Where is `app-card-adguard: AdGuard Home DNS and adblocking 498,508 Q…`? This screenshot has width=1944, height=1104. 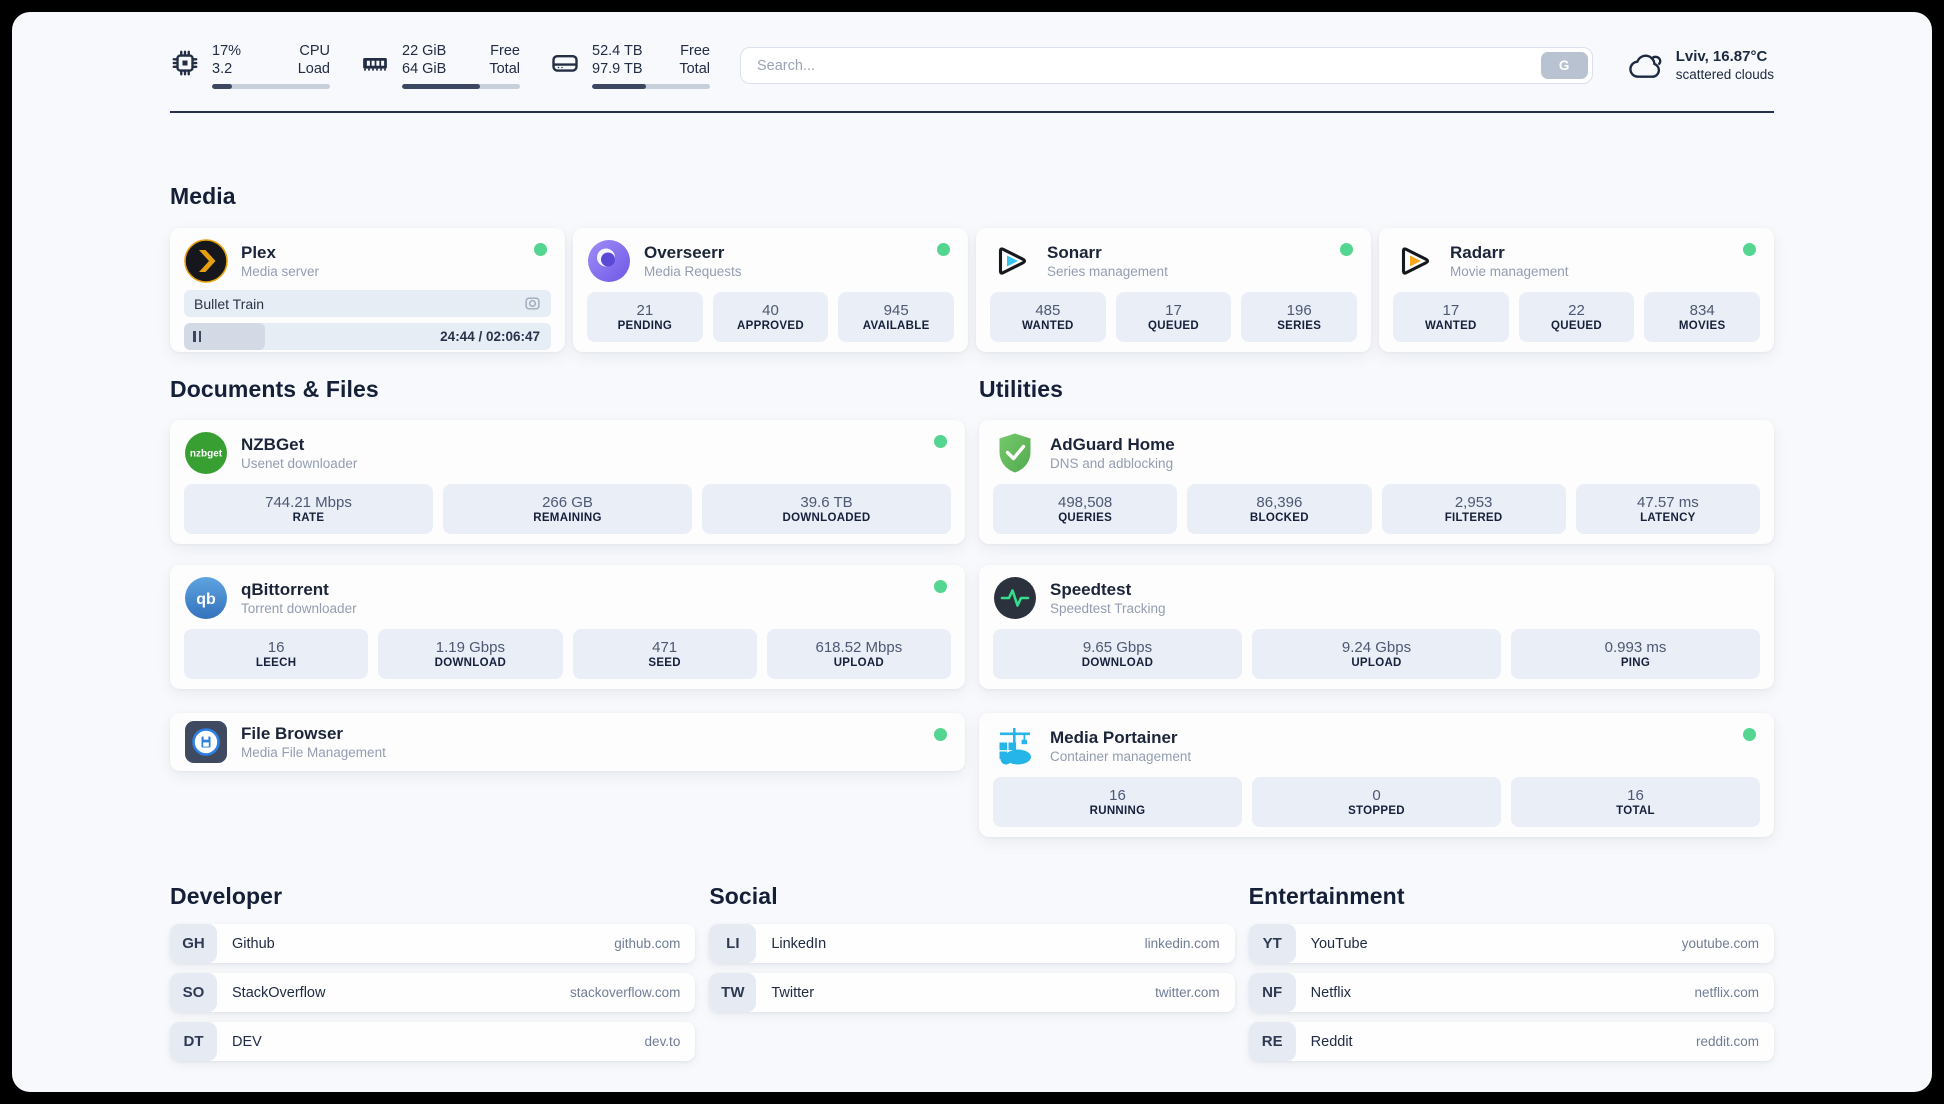 app-card-adguard: AdGuard Home DNS and adblocking 498,508 Q… is located at coordinates (1376, 482).